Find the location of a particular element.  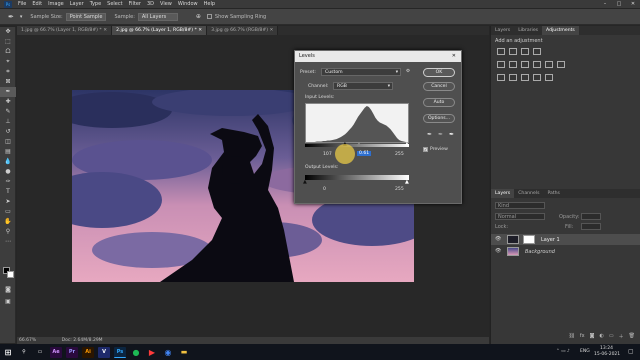

brightness-contrast-icon is located at coordinates (501, 51).